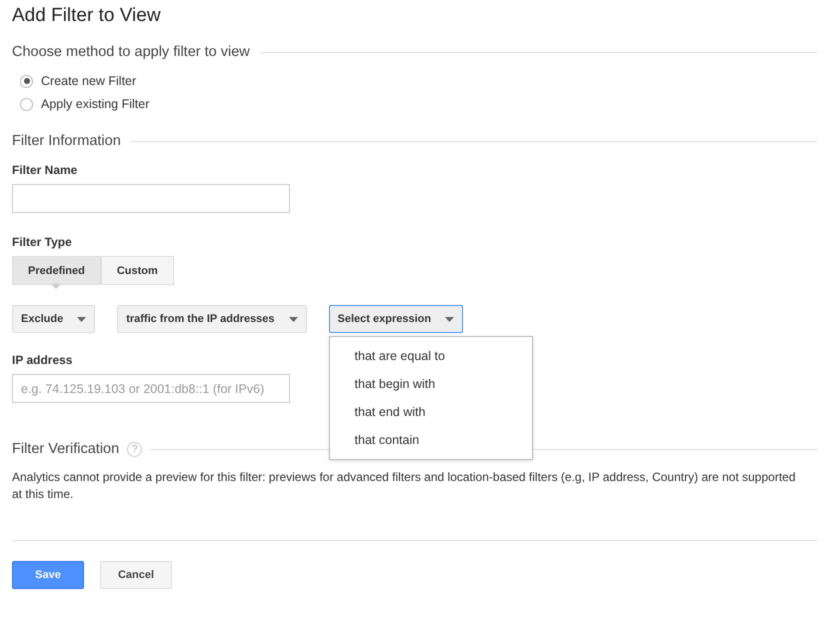 This screenshot has width=833, height=617. Describe the element at coordinates (42, 242) in the screenshot. I see `field-label: Filter Type` at that location.